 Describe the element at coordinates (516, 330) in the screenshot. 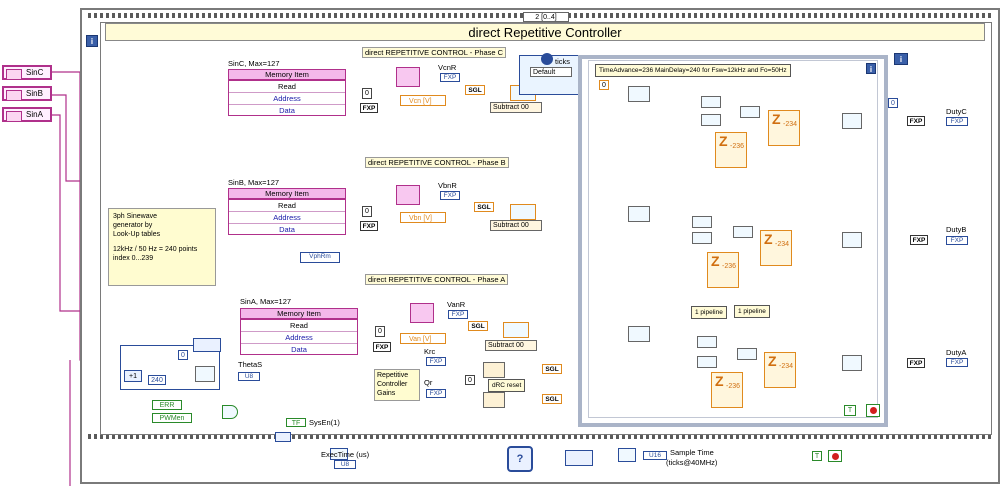

I see `phase-a-subtract` at that location.